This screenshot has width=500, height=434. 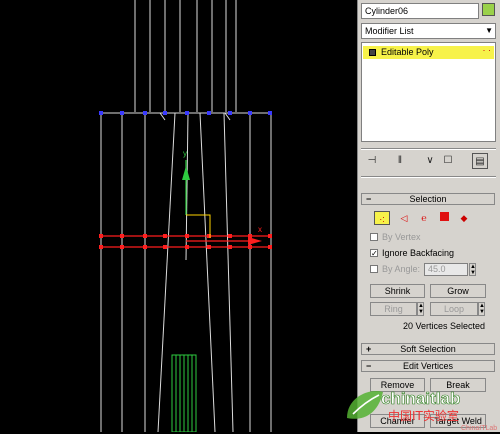 What do you see at coordinates (454, 309) in the screenshot?
I see `loop-button: Loop` at bounding box center [454, 309].